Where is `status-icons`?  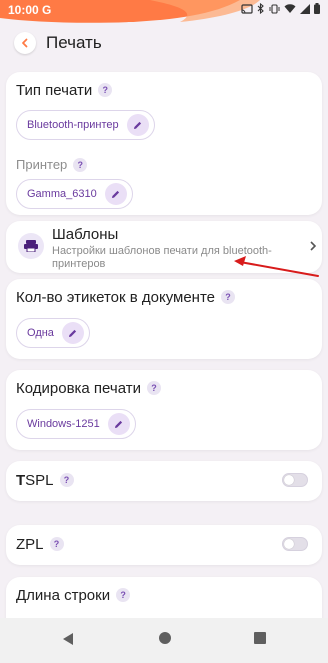
status-icons is located at coordinates (280, 8).